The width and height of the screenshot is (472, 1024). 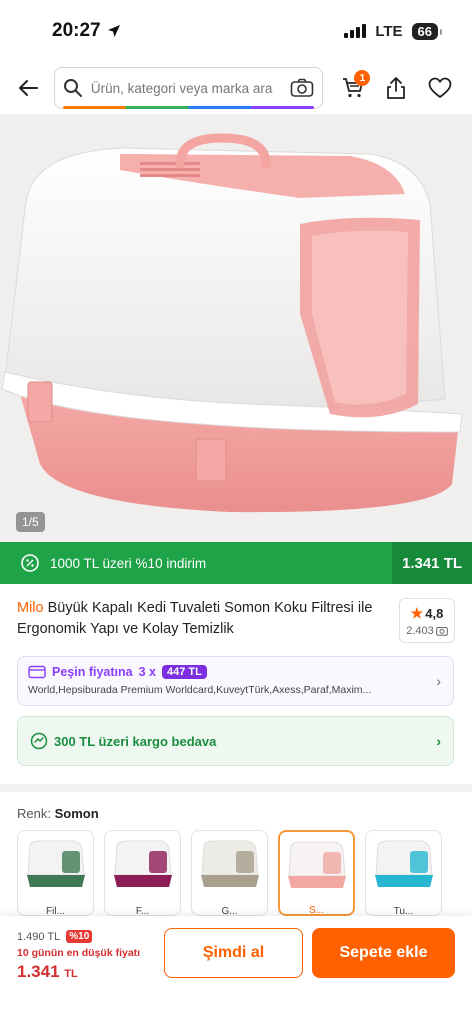 I want to click on discount-text-group: 1000 TL üzeri %10 indirim, so click(x=196, y=563).